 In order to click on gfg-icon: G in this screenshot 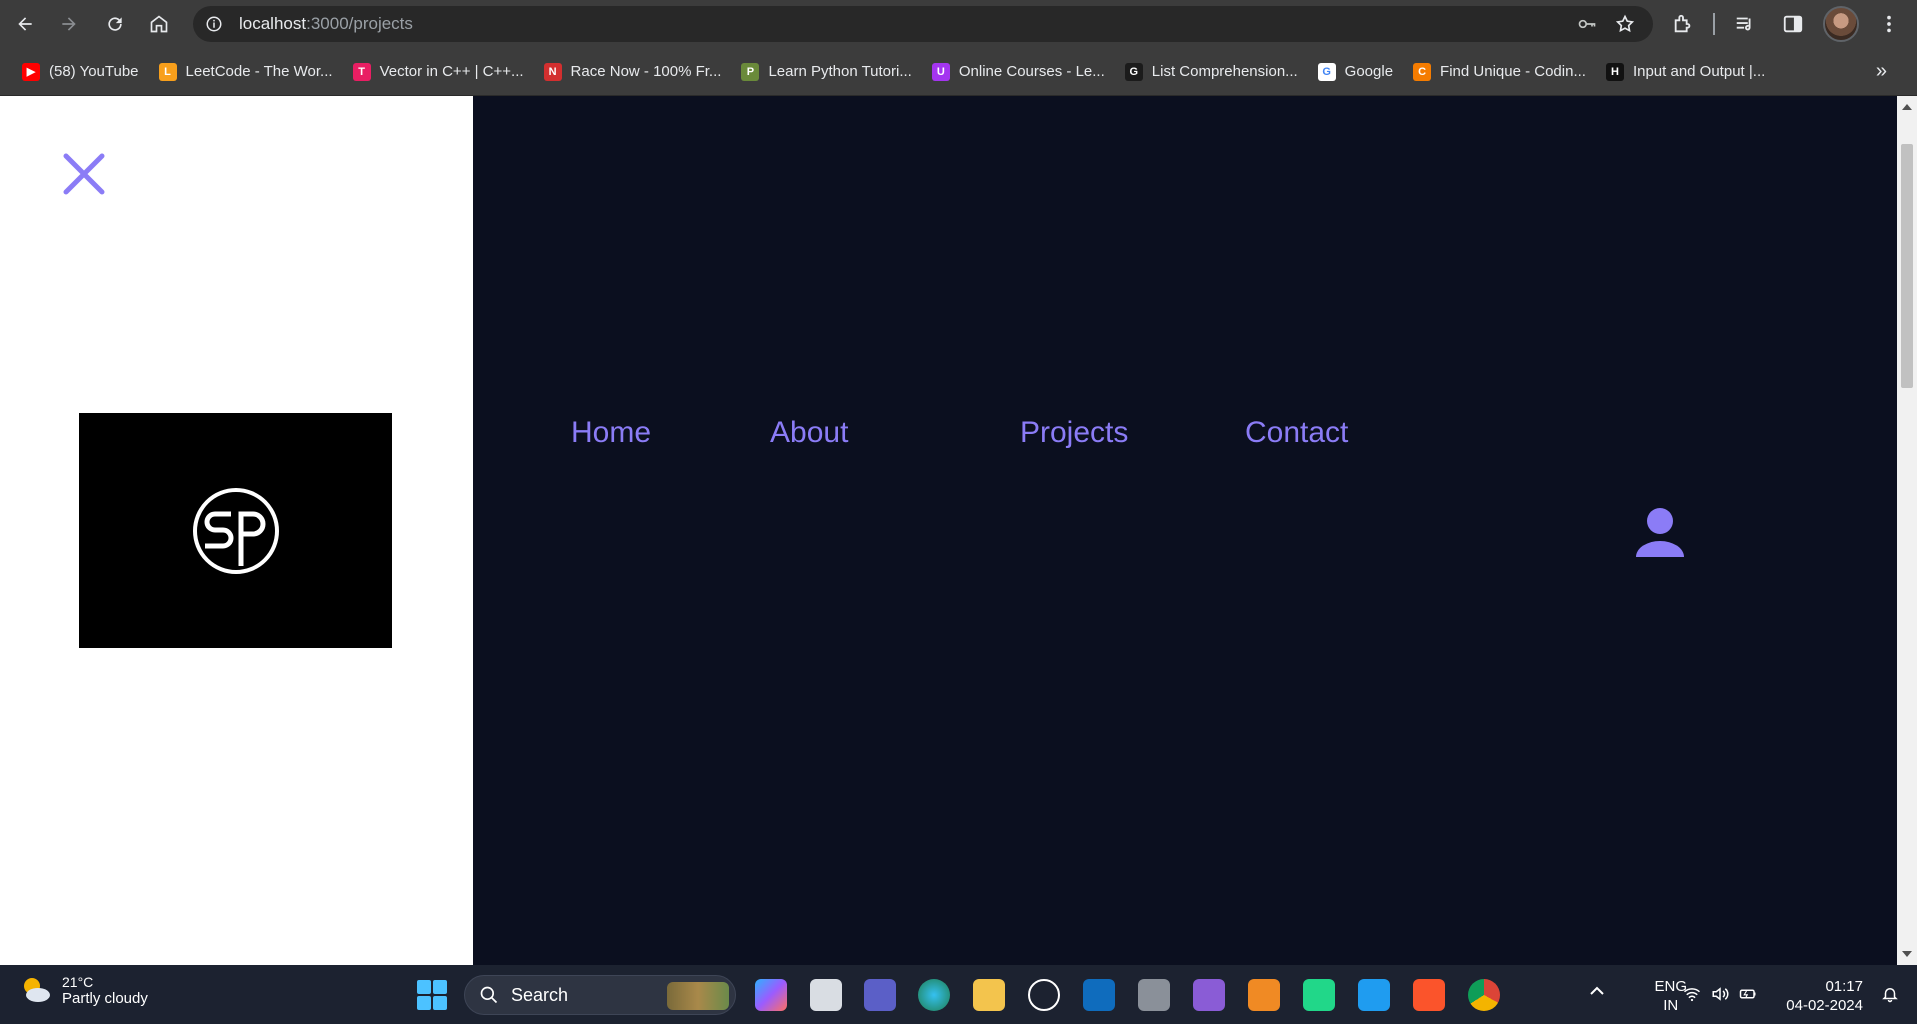, I will do `click(1133, 71)`.